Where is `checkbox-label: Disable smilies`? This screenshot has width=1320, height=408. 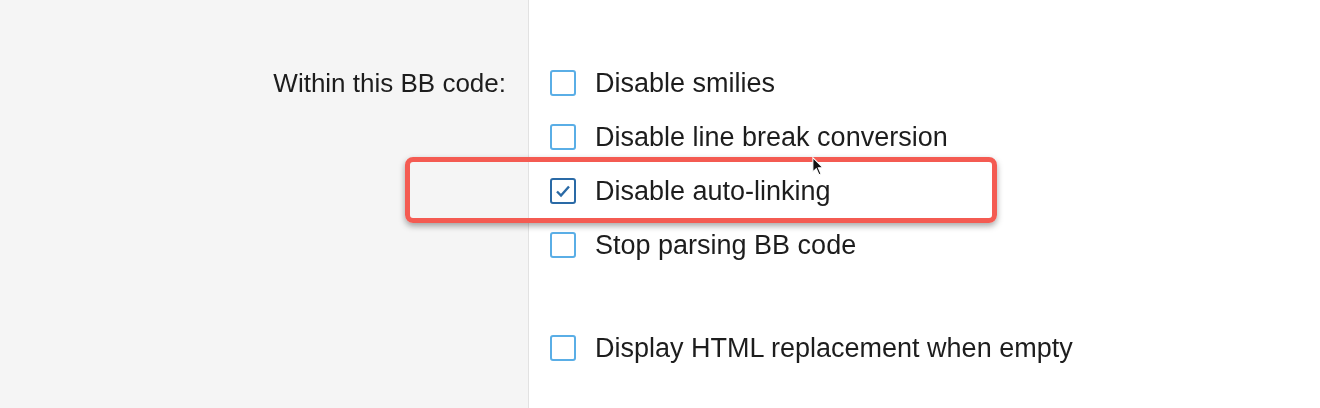
checkbox-label: Disable smilies is located at coordinates (685, 83).